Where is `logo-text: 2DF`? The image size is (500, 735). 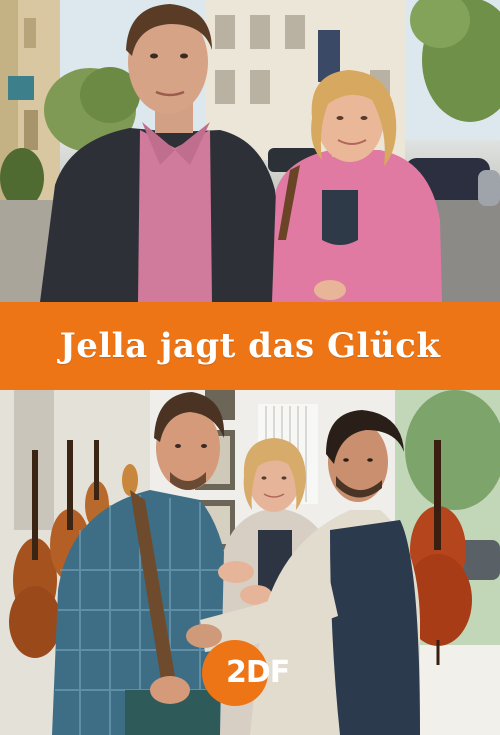
logo-text: 2DF is located at coordinates (258, 672).